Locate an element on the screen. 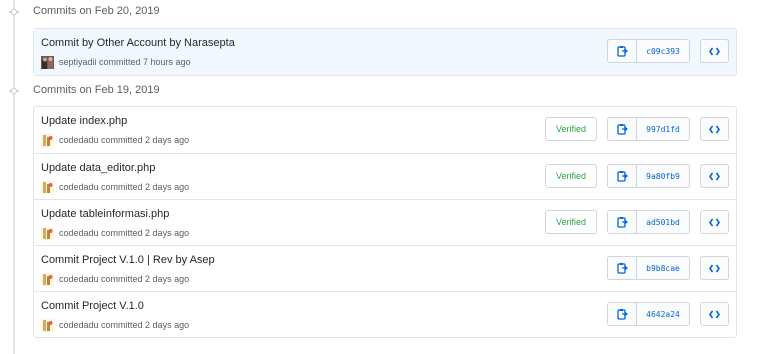 The width and height of the screenshot is (768, 354). timeline-line is located at coordinates (14, 177).